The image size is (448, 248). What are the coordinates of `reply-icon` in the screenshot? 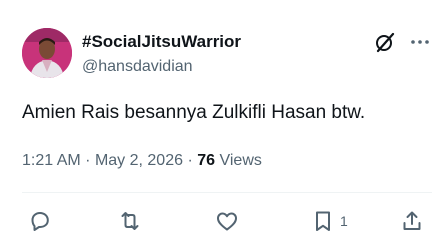 It's located at (40, 221).